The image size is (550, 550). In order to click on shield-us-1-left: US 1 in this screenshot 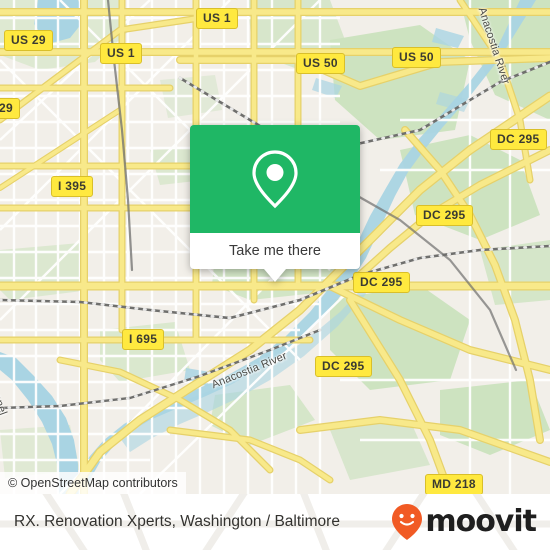, I will do `click(121, 53)`.